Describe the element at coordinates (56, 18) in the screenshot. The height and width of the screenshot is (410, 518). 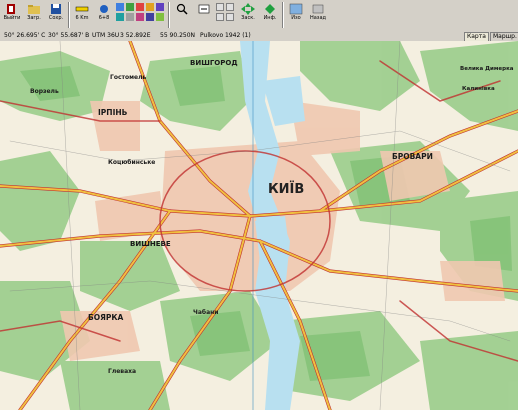
I see `save-label: Сохр.` at that location.